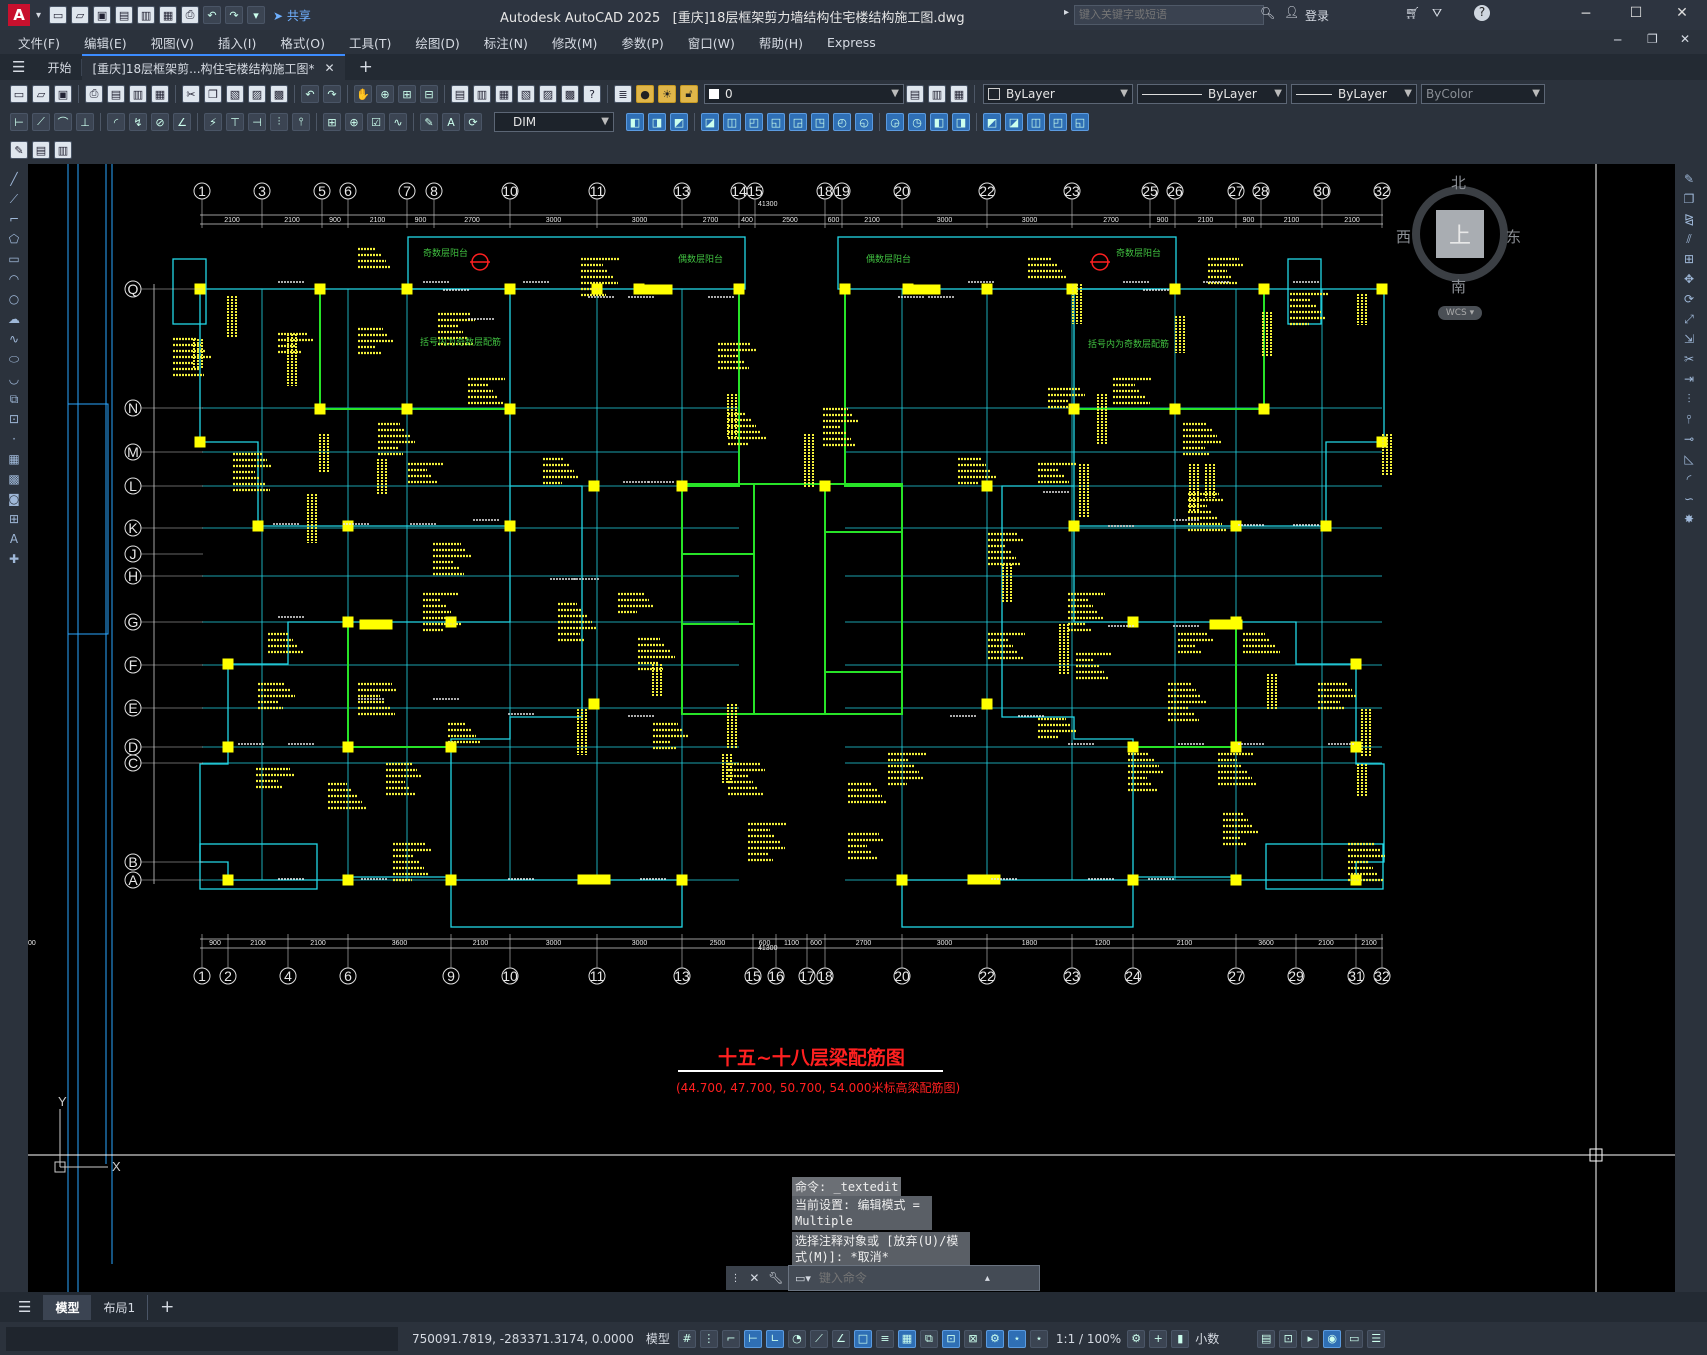 The image size is (1707, 1355). What do you see at coordinates (301, 122) in the screenshot?
I see `dim-break-icon: ⫯` at bounding box center [301, 122].